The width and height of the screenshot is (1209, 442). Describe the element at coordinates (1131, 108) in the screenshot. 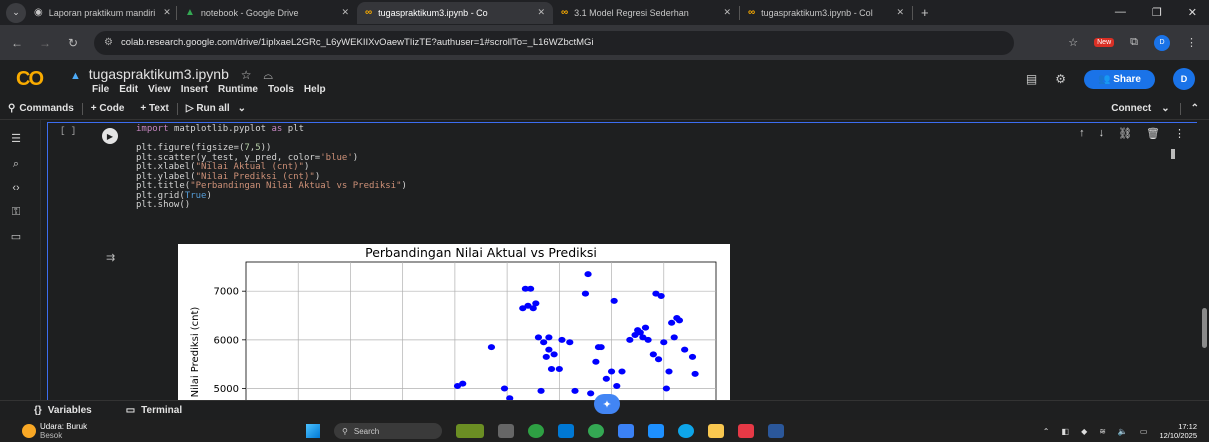

I see `connect-button: Connect` at that location.